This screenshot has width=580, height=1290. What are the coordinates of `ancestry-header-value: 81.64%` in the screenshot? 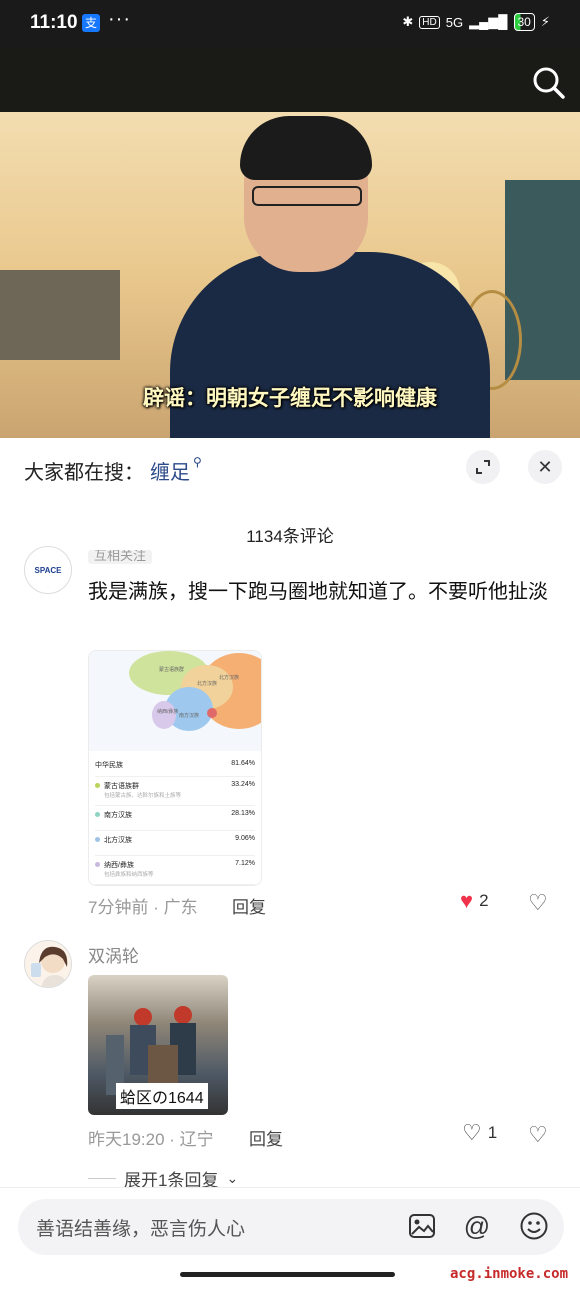 It's located at (243, 763).